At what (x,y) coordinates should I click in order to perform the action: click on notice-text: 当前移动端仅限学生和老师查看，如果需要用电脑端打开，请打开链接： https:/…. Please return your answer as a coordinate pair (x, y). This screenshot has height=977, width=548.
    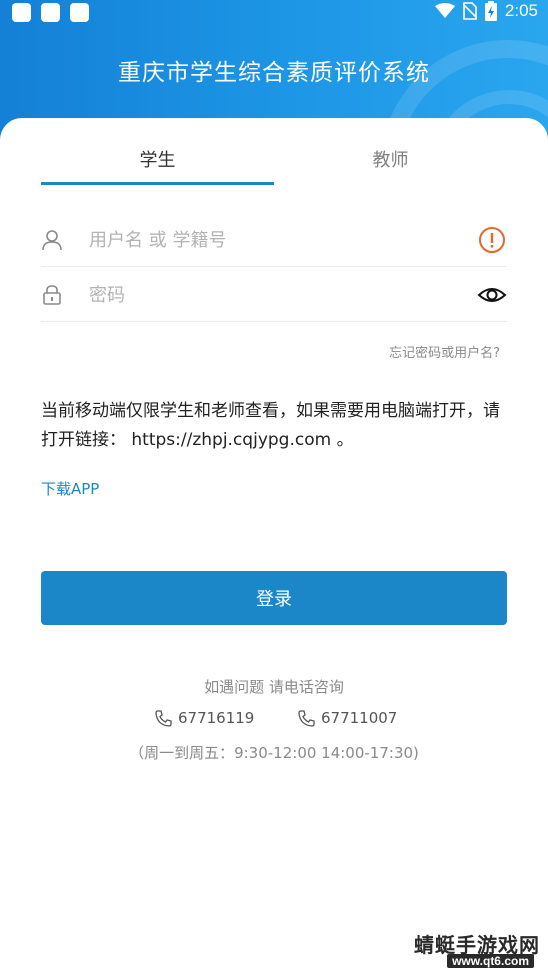
    Looking at the image, I should click on (270, 425).